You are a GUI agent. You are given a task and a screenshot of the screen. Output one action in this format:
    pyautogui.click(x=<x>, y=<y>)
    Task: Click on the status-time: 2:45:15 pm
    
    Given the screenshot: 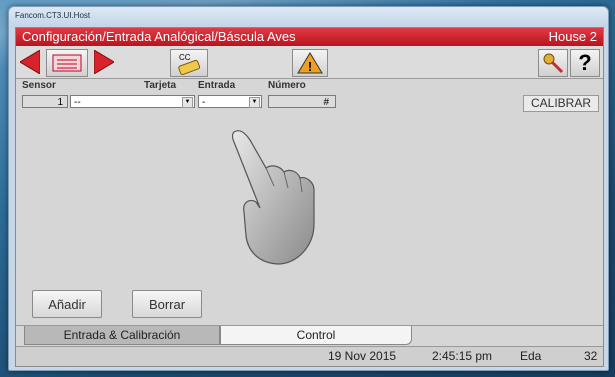 What is the action you would take?
    pyautogui.click(x=462, y=356)
    